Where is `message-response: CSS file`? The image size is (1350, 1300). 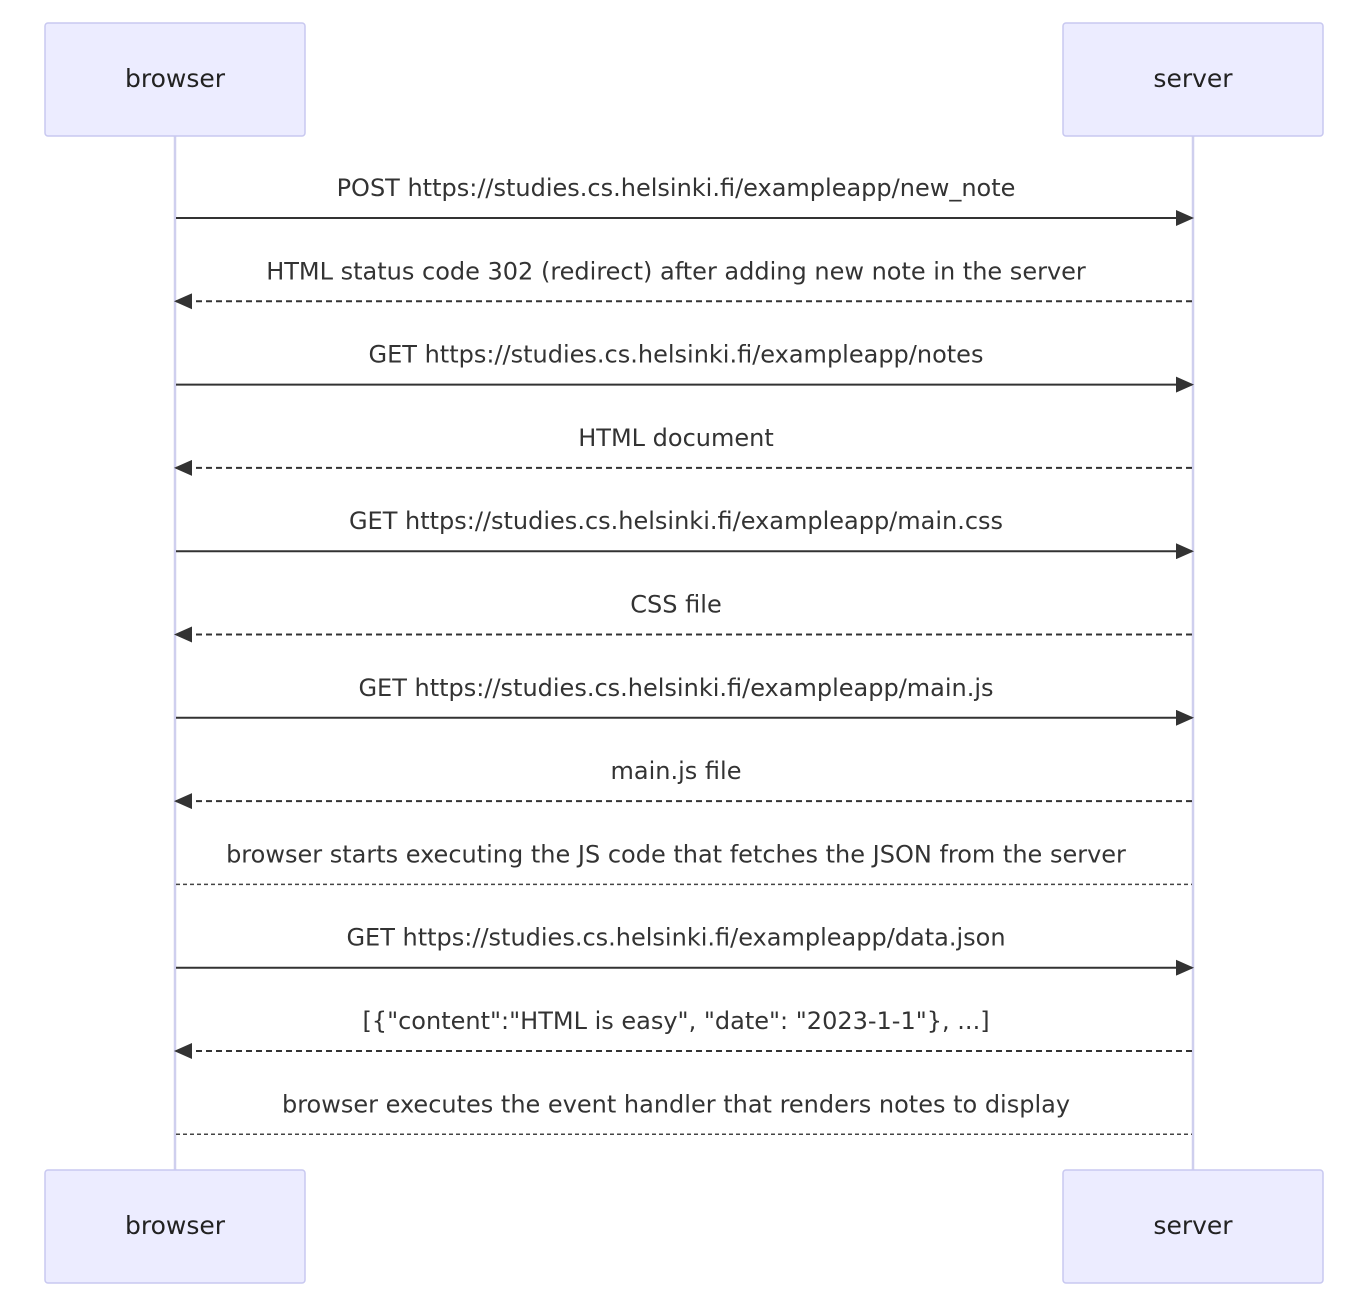
message-response: CSS file is located at coordinates (683, 617).